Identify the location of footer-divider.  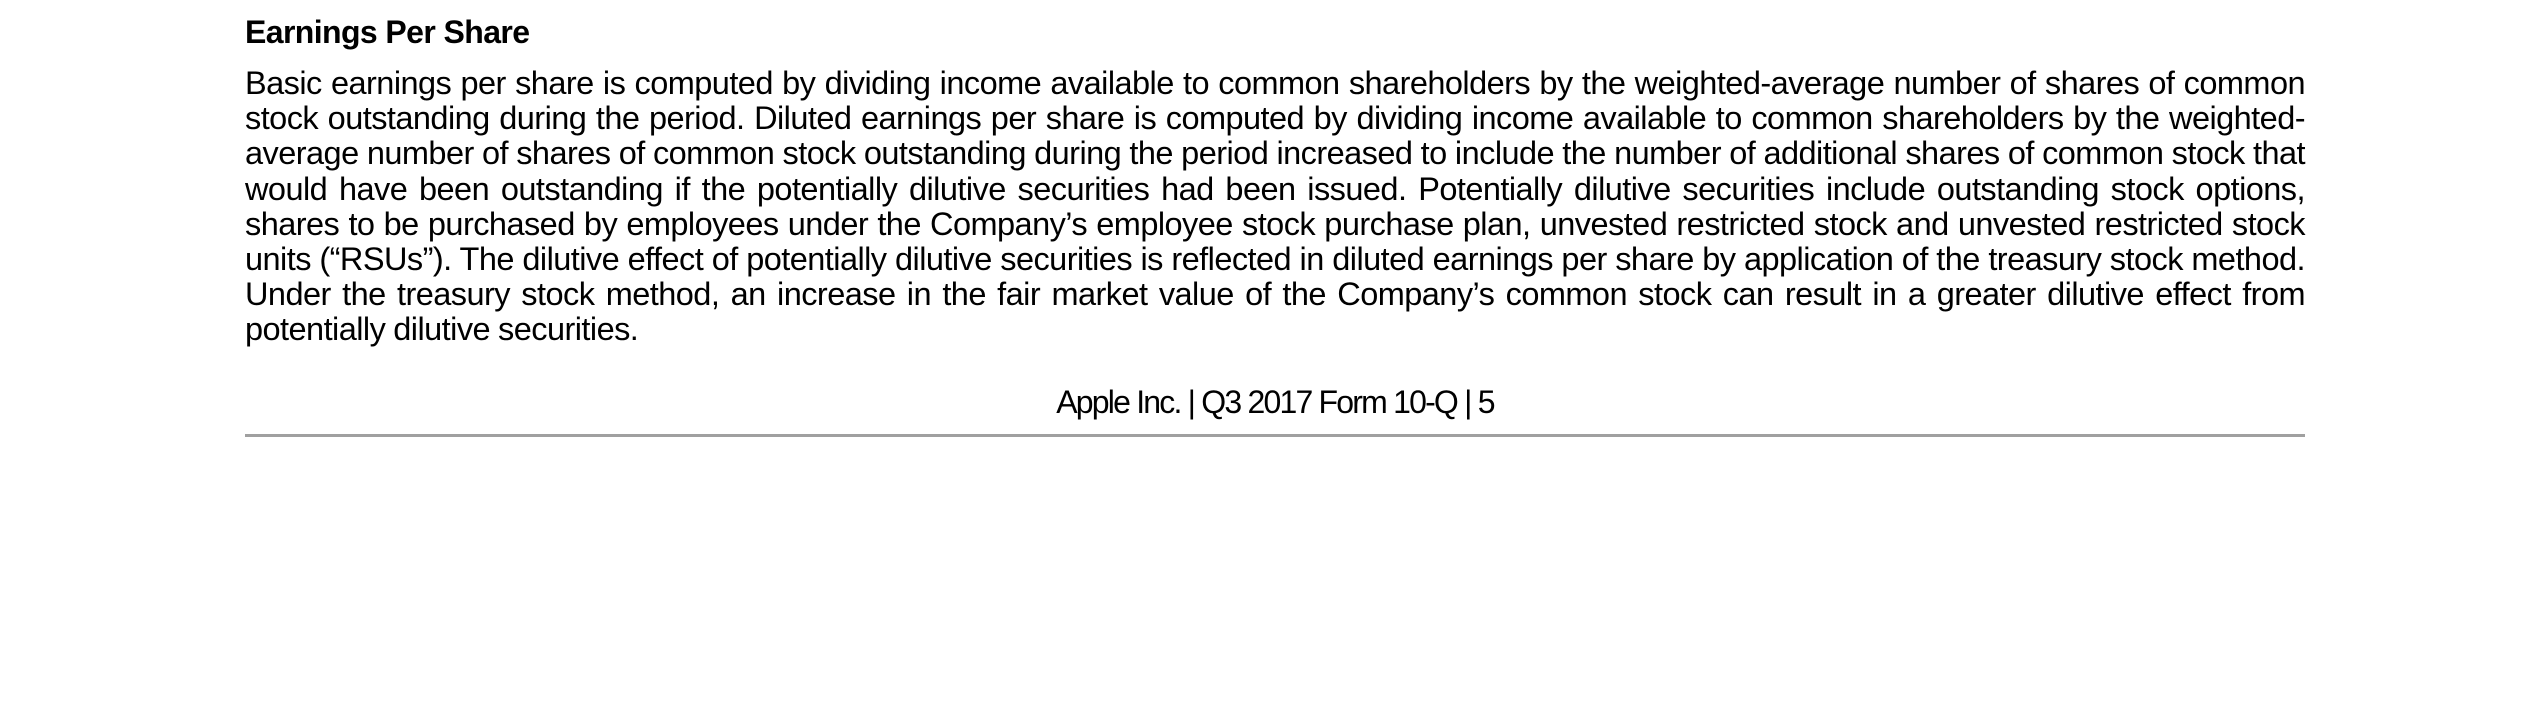
(1275, 435).